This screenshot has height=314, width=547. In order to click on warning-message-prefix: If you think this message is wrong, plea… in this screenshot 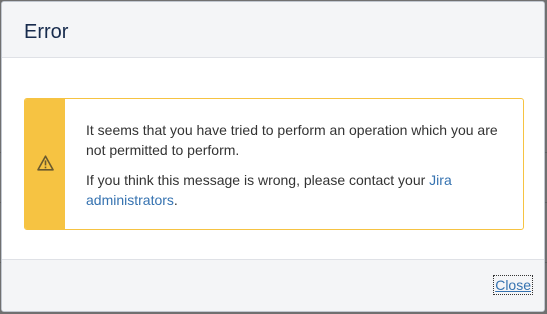, I will do `click(258, 180)`.